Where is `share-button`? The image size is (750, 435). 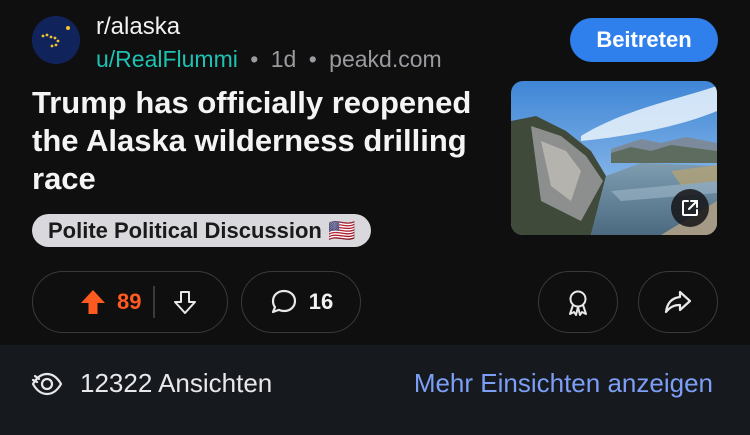
share-button is located at coordinates (678, 302).